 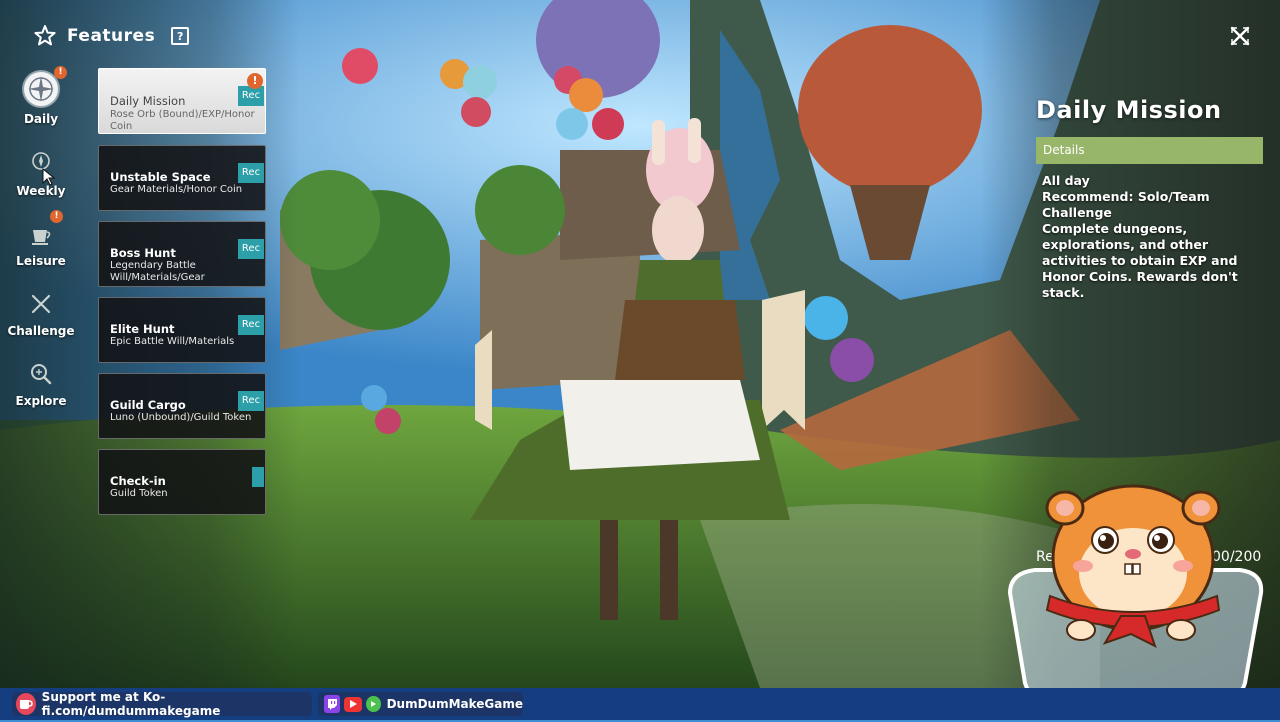 I want to click on compass-icon: !, so click(x=45, y=86).